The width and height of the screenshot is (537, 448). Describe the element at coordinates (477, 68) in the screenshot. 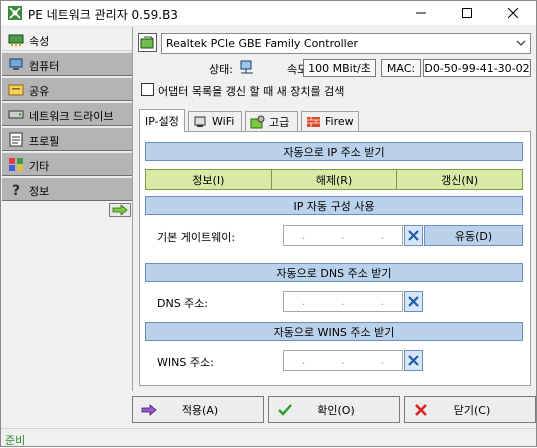

I see `mac-value: D0-50-99-41-30-02` at that location.